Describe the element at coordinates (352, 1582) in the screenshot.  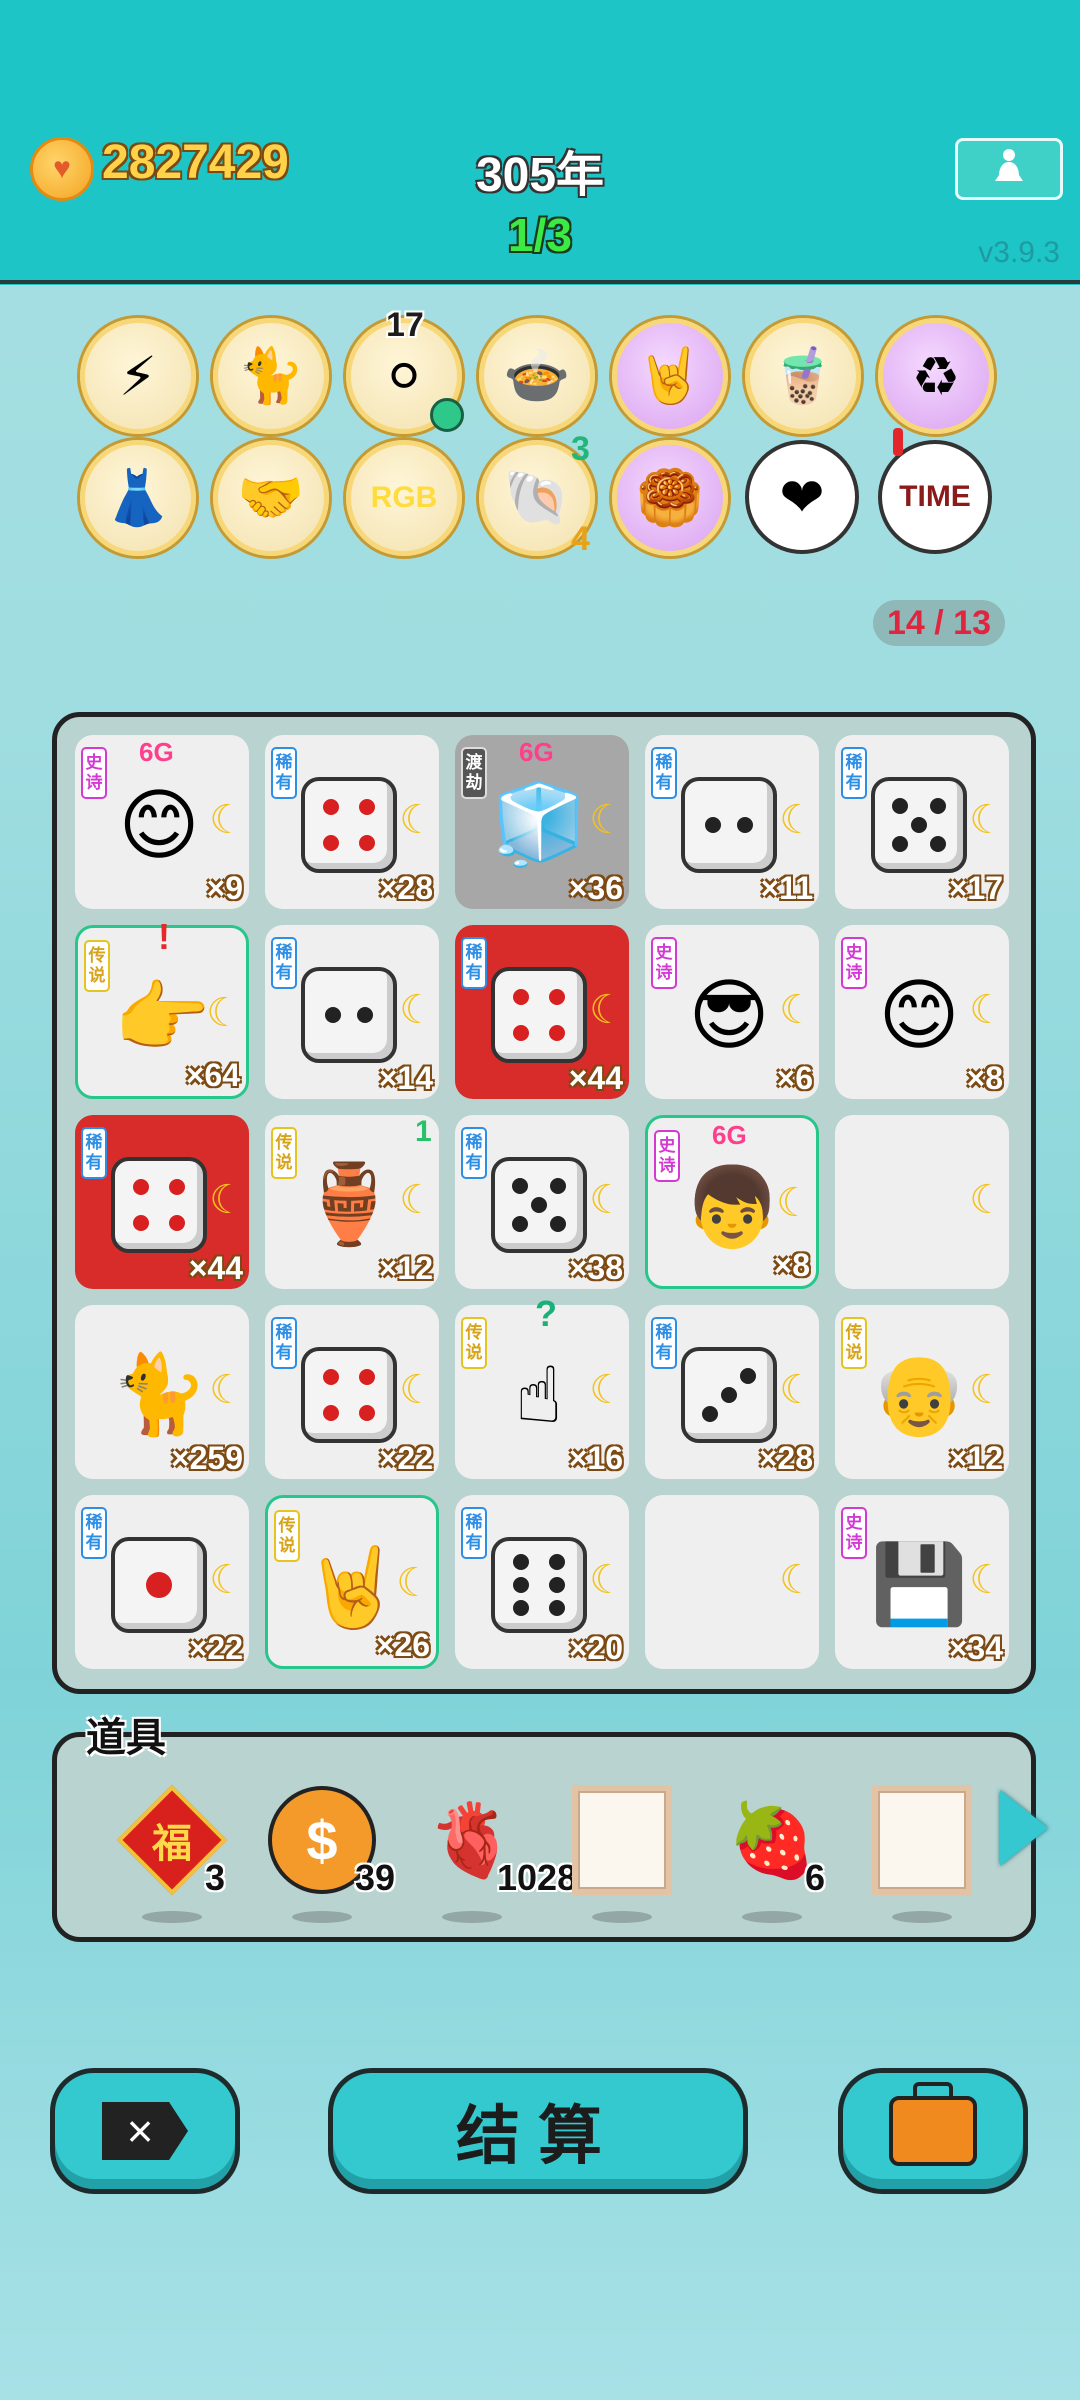
I see `board-cell: 传说 ☾ 🤘 ×26` at that location.